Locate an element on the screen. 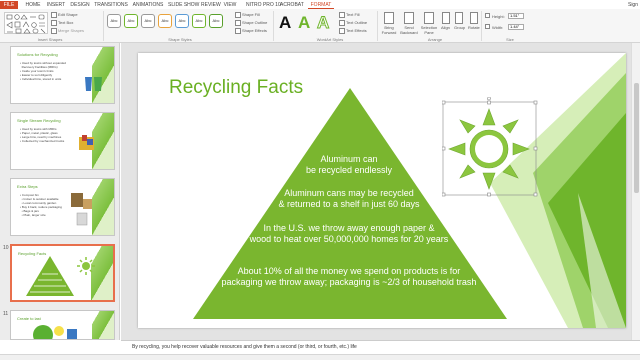 Image resolution: width=640 pixels, height=360 pixels. text-effects-icon is located at coordinates (342, 31).